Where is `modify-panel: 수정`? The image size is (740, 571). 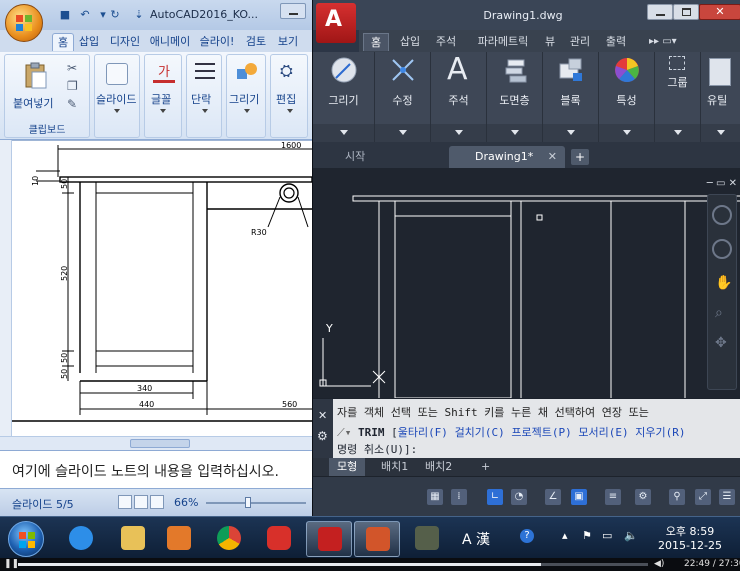
modify-panel: 수정 is located at coordinates (403, 97).